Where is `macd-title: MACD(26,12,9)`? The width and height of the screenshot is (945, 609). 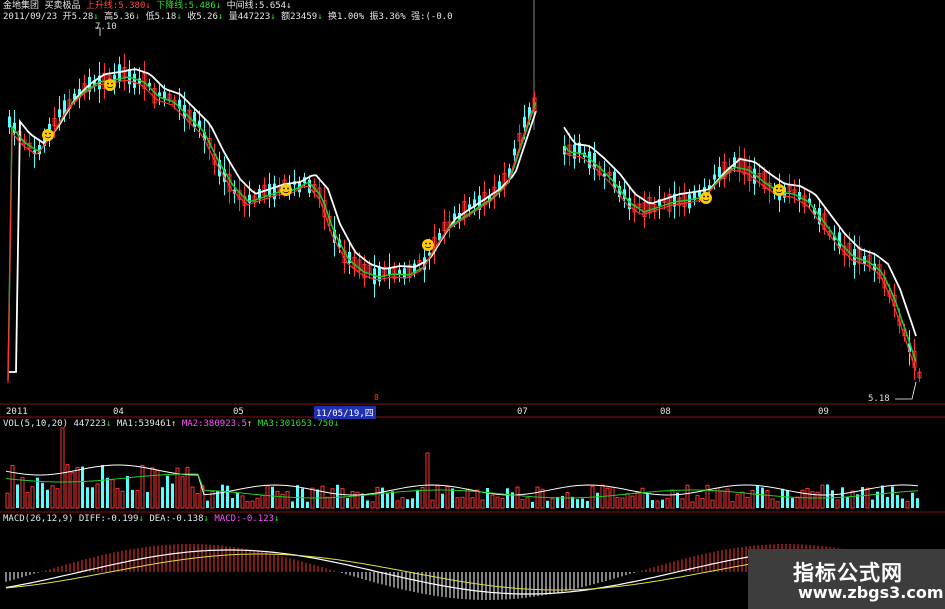
macd-title: MACD(26,12,9) is located at coordinates (38, 519).